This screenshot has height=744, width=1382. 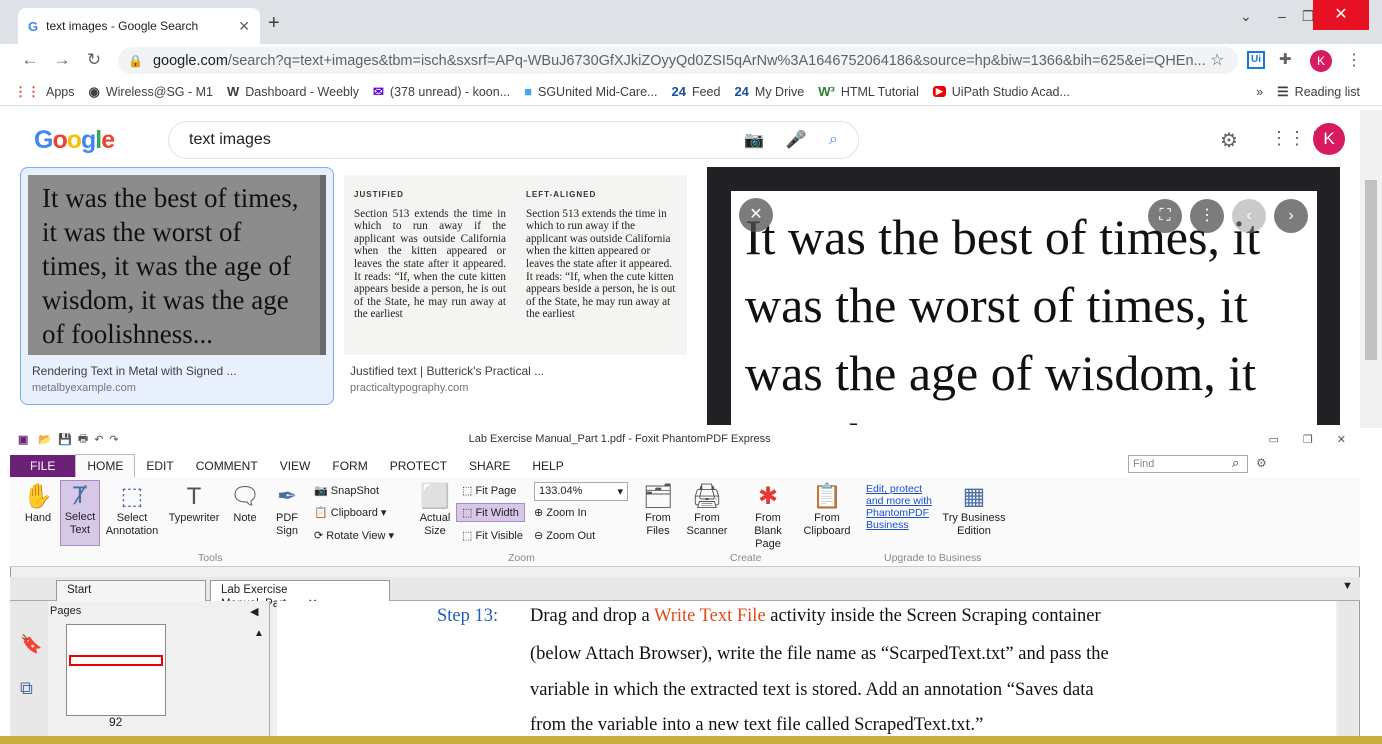 What do you see at coordinates (293, 91) in the screenshot?
I see `bookmark-weebly: W Dashboard - Weebly` at bounding box center [293, 91].